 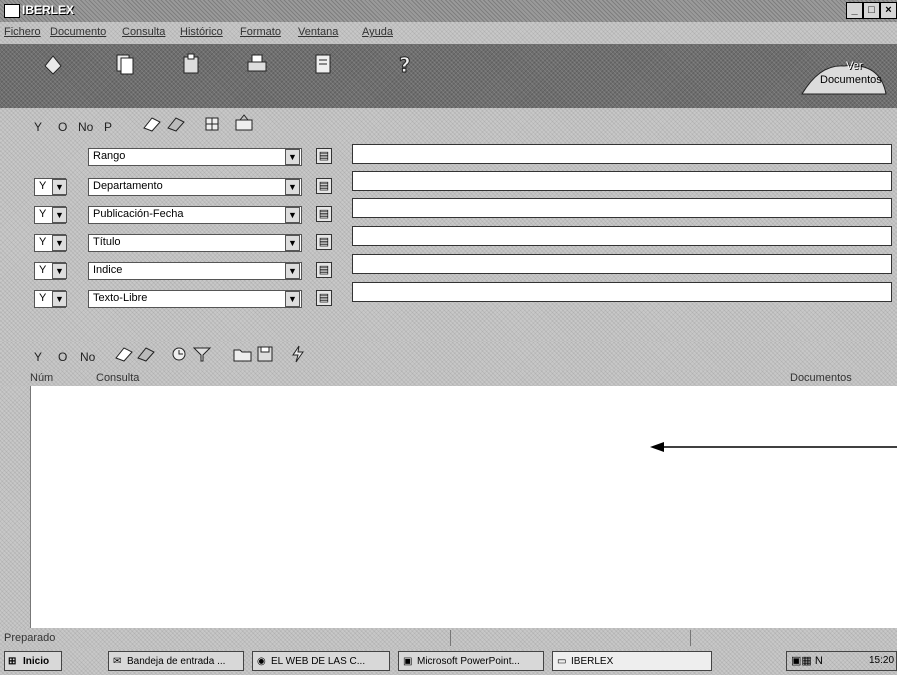 I want to click on ver-label: Ver, so click(x=854, y=66).